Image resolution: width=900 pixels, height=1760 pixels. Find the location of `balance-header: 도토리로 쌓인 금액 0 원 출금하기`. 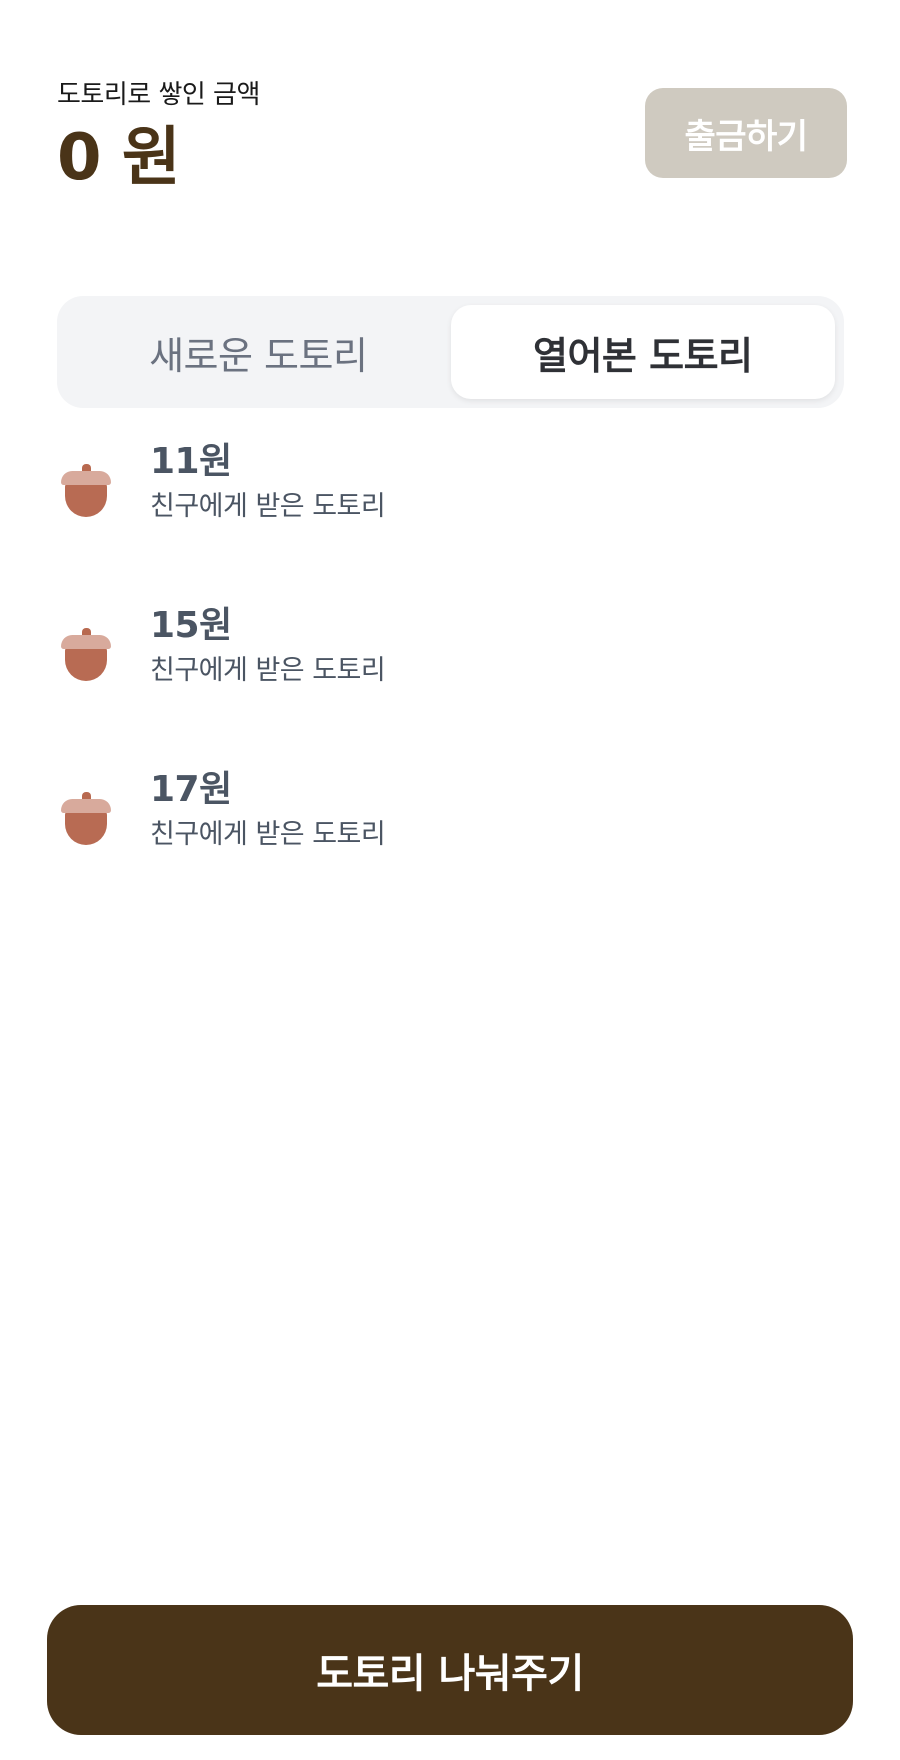

balance-header: 도토리로 쌓인 금액 0 원 출금하기 is located at coordinates (452, 149).